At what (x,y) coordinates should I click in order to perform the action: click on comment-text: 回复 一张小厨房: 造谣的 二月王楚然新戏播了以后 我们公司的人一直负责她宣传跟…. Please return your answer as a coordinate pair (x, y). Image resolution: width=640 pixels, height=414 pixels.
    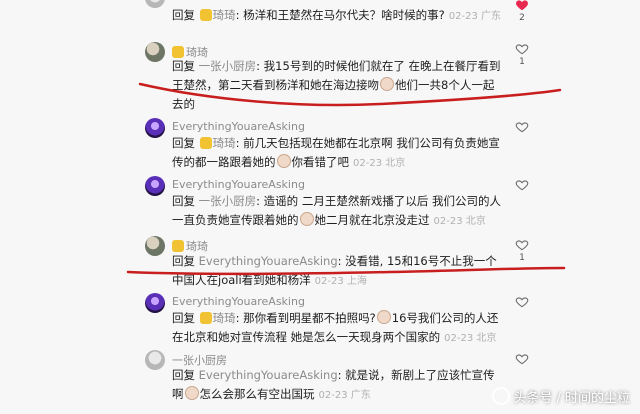
    Looking at the image, I should click on (336, 210).